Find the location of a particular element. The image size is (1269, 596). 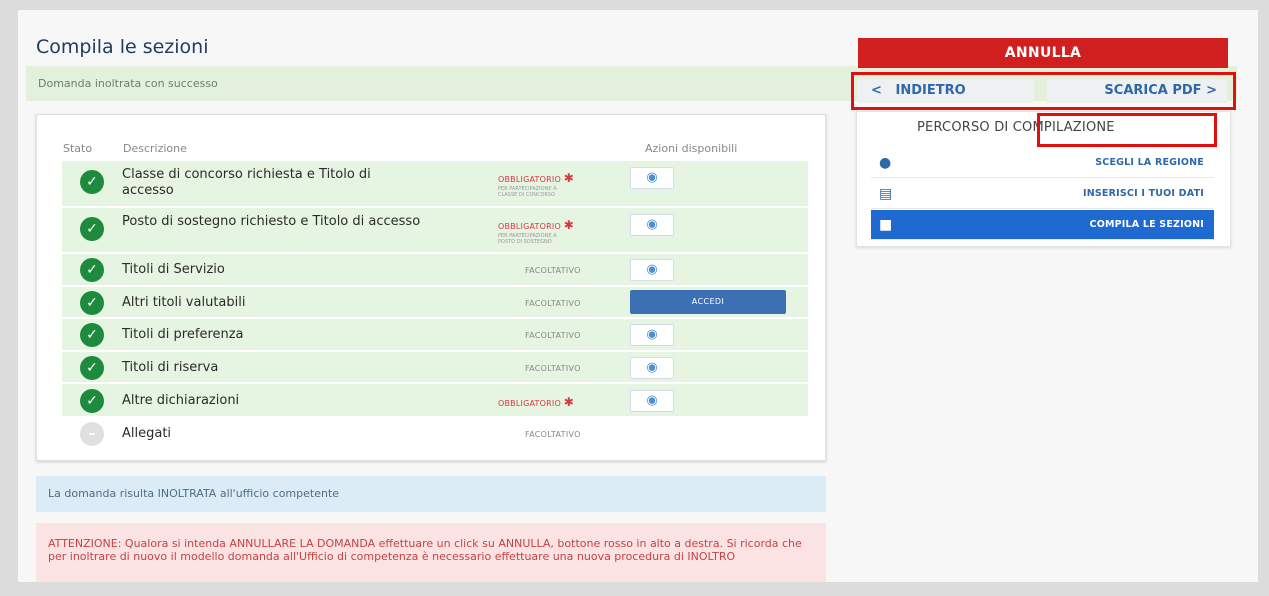

requirement-note: PER PARTECIPAZIONE A CLASSE DI CONCORSO is located at coordinates (527, 192).